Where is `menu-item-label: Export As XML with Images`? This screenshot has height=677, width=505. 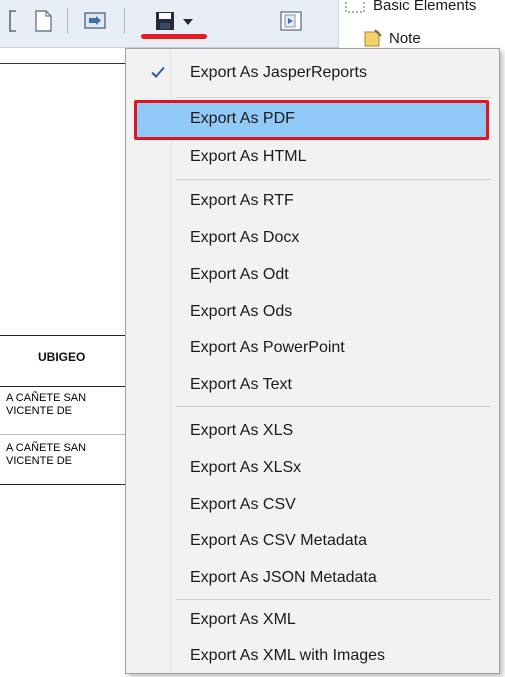 menu-item-label: Export As XML with Images is located at coordinates (288, 655).